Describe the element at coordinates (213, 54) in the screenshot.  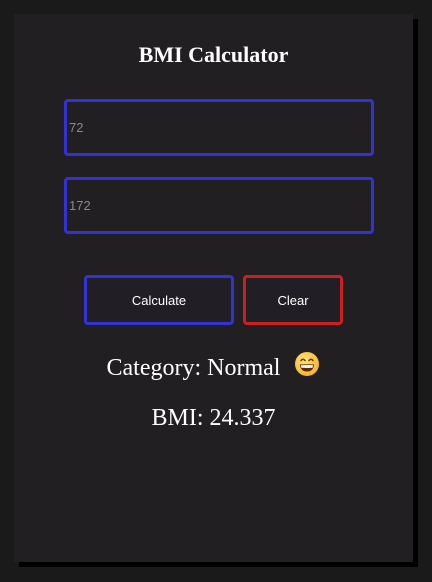
I see `page-title: BMI Calculator` at that location.